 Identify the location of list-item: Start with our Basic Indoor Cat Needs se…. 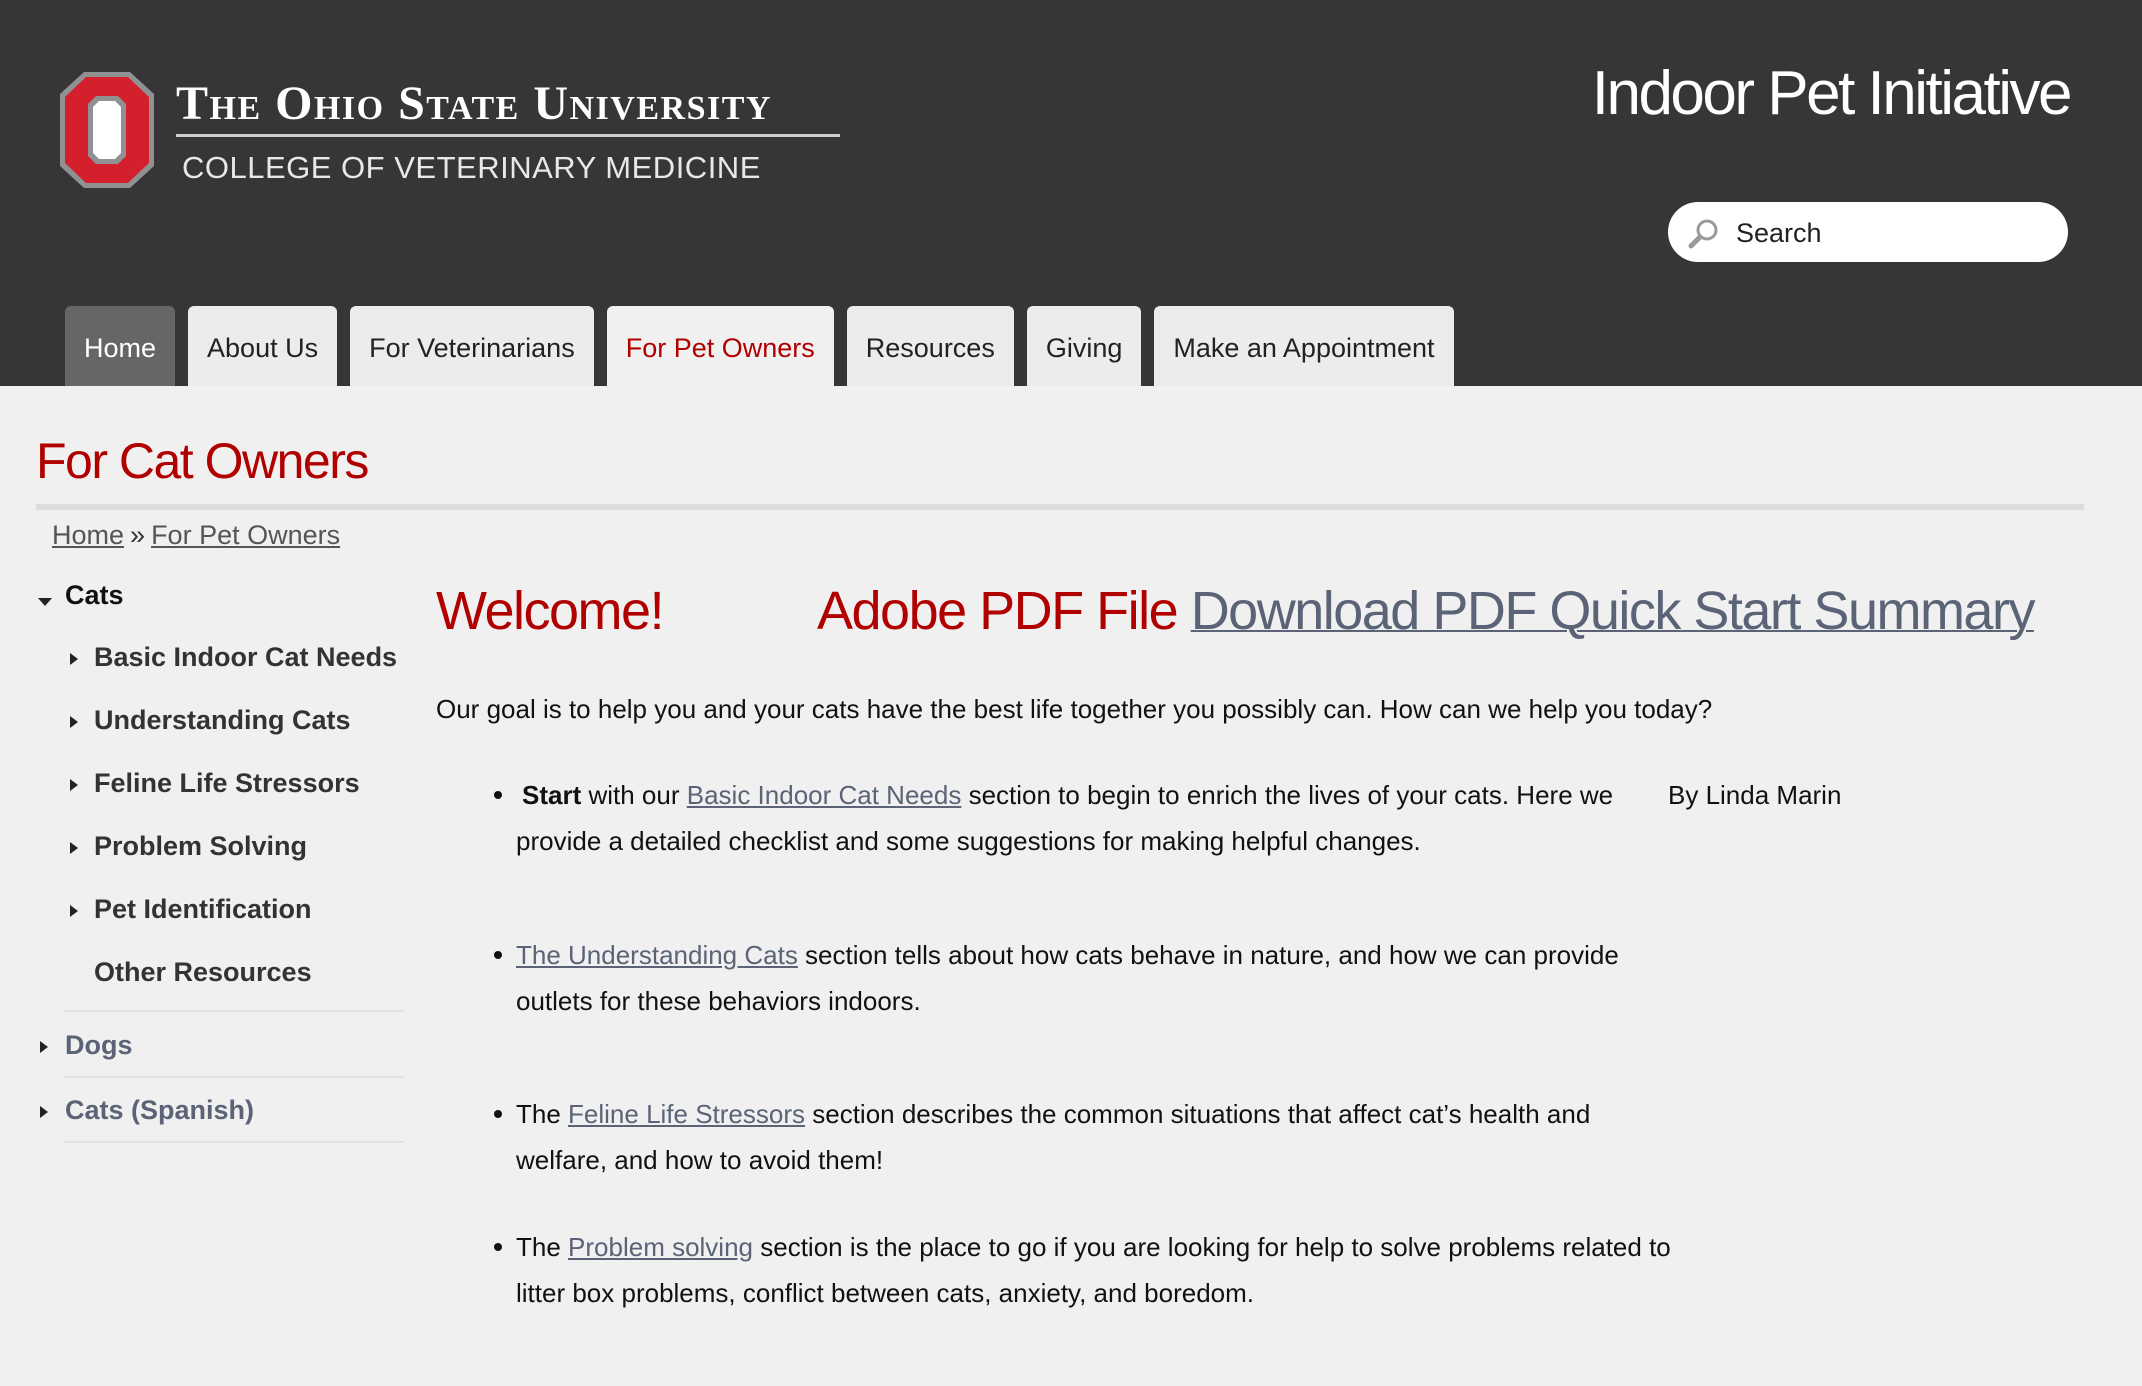
(1085, 818).